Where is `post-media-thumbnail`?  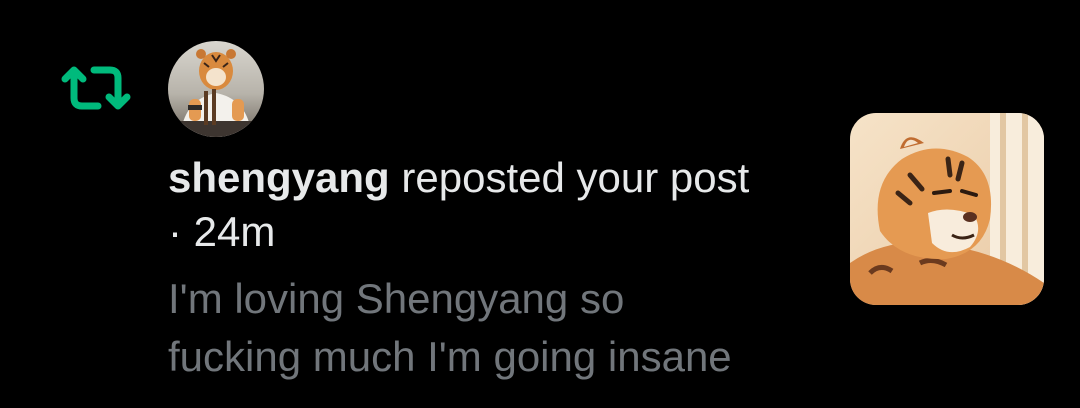
post-media-thumbnail is located at coordinates (947, 209).